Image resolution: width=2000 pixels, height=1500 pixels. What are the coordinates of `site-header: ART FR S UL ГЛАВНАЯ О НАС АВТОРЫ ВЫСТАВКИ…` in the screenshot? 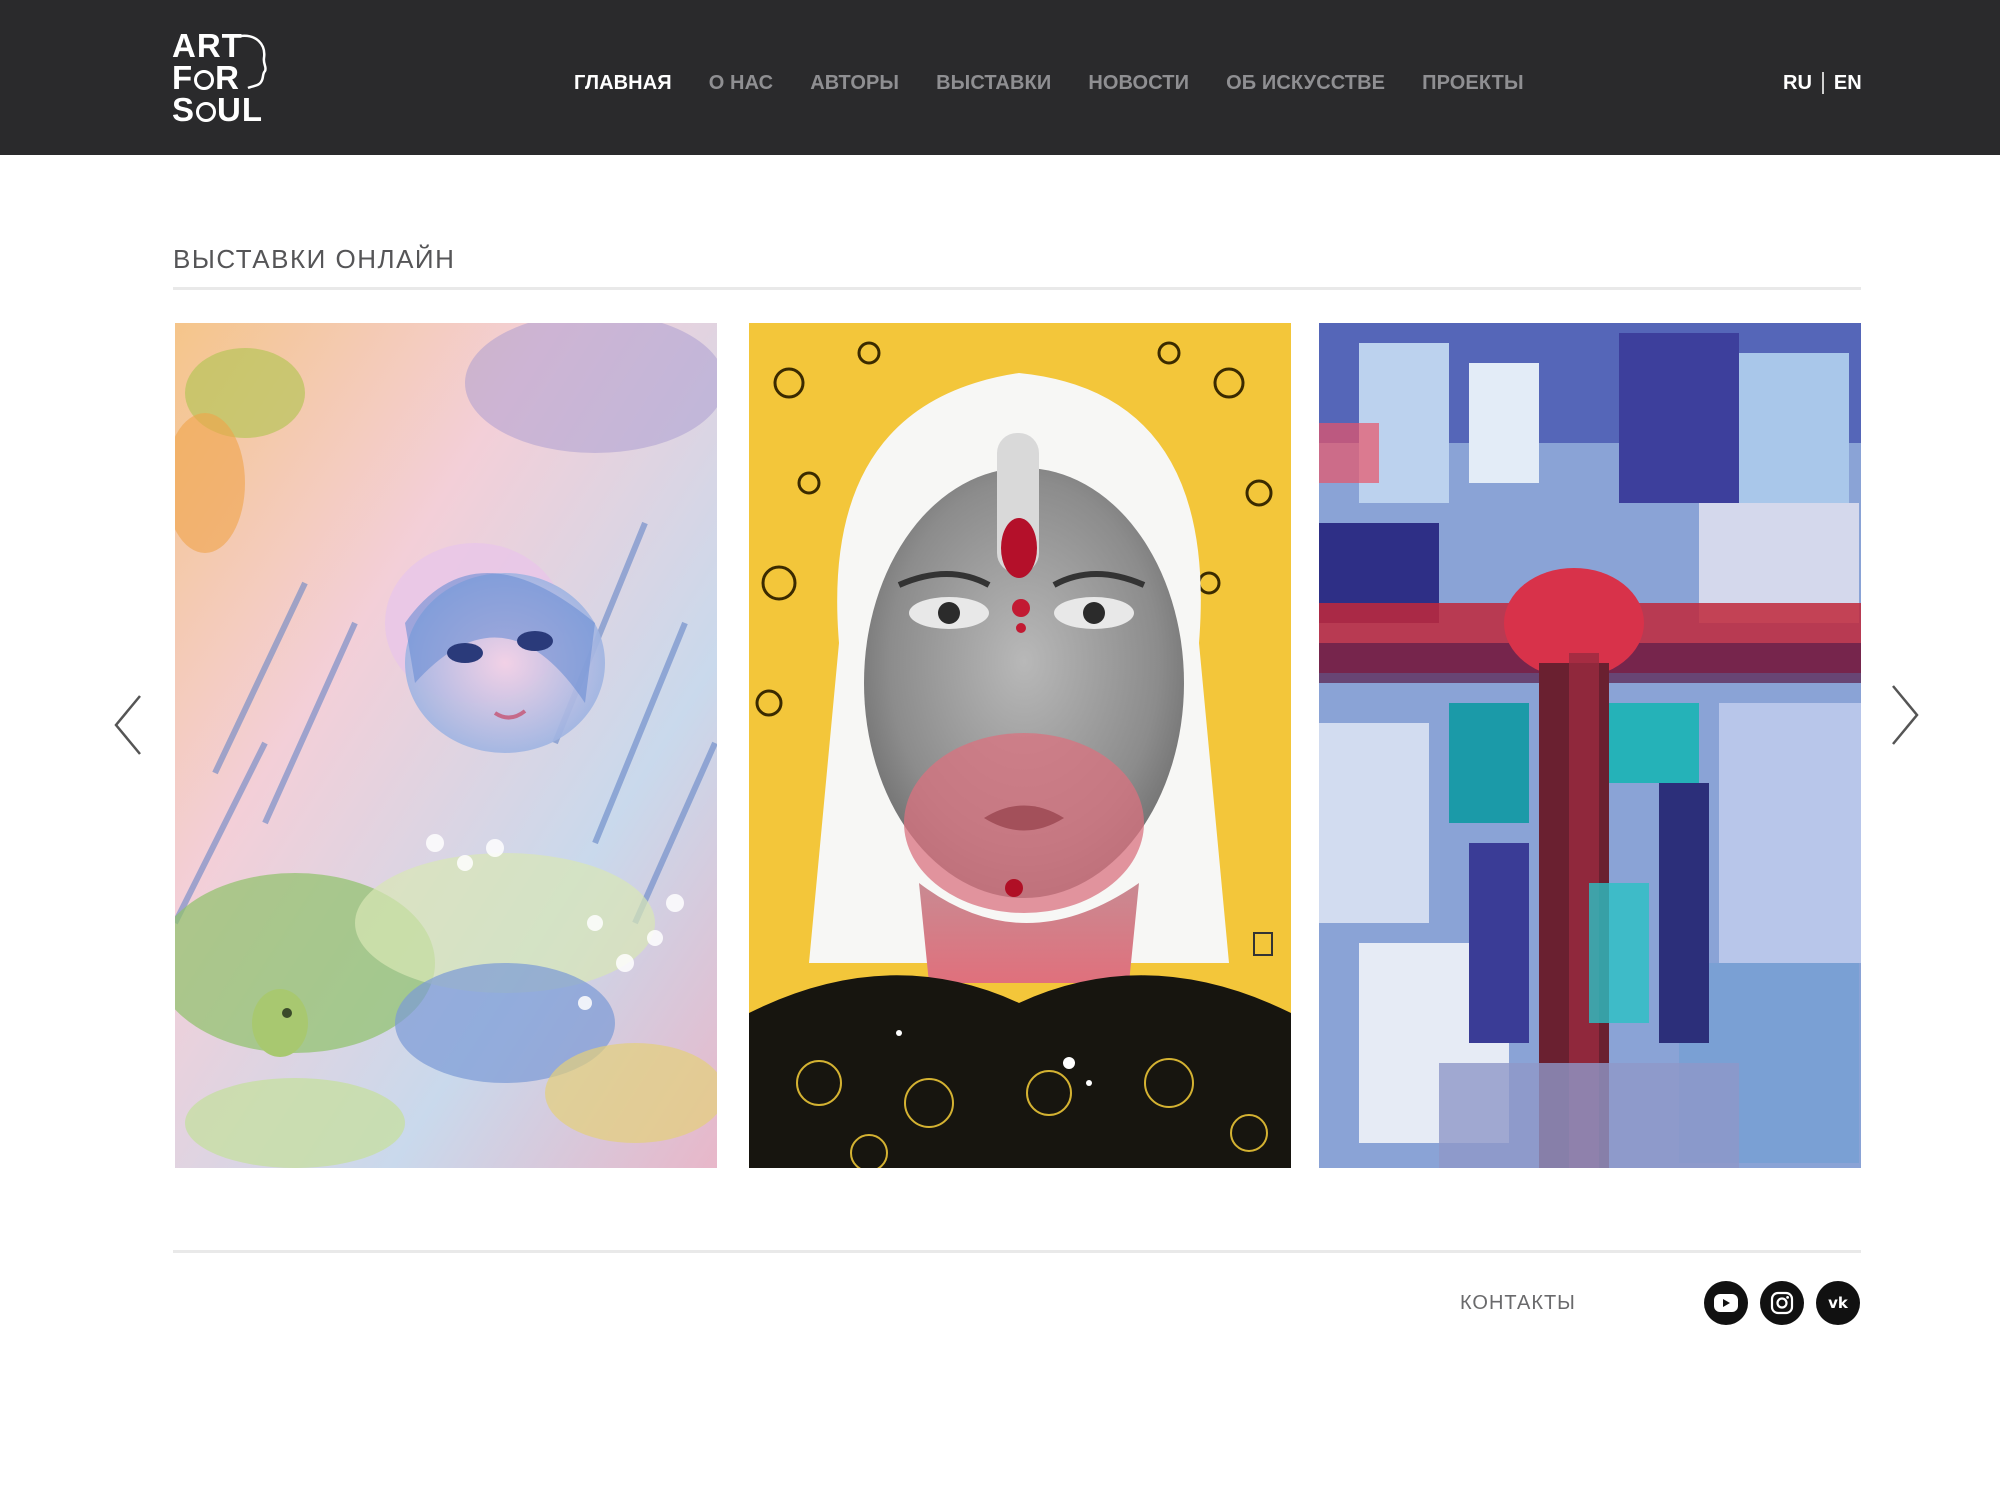 It's located at (1000, 77).